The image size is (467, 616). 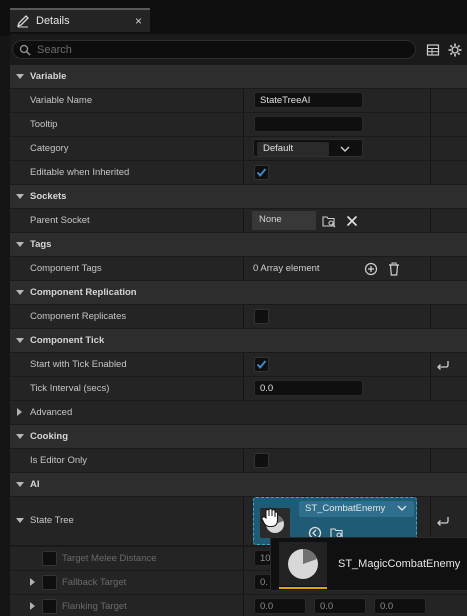 I want to click on hand-cursor-icon, so click(x=269, y=517).